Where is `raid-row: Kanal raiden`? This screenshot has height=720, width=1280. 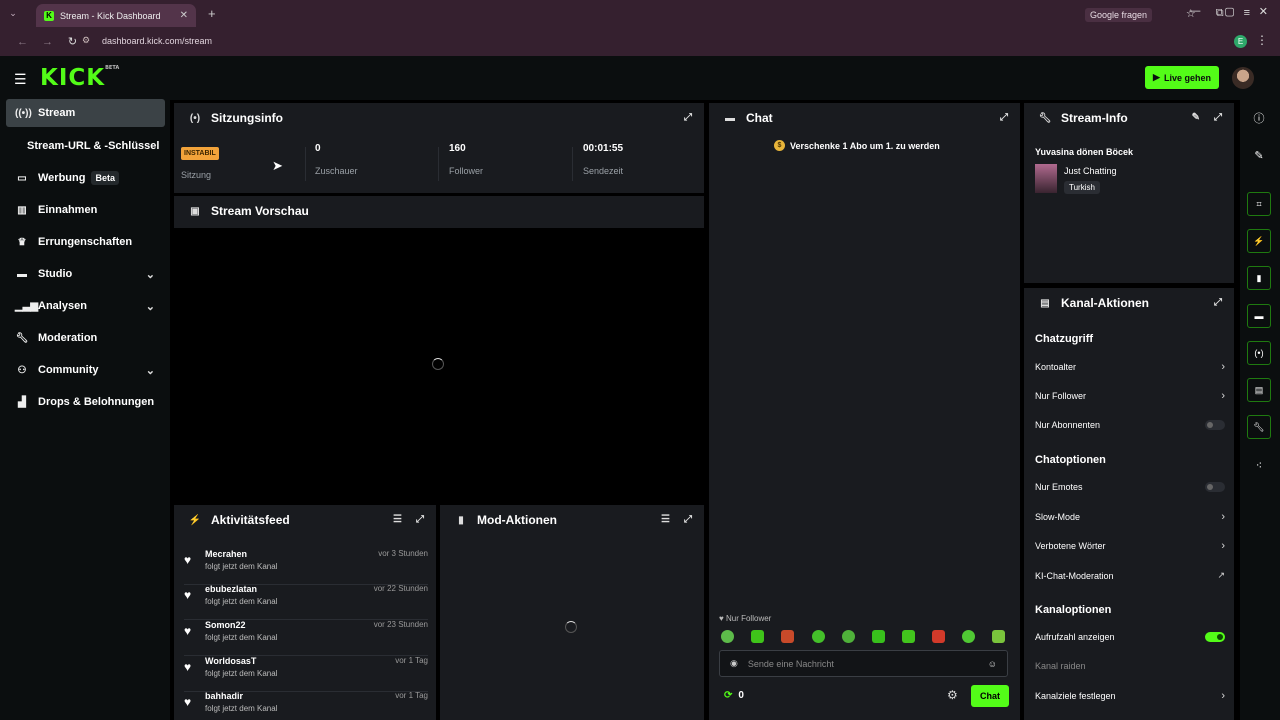
raid-row: Kanal raiden is located at coordinates (1130, 666).